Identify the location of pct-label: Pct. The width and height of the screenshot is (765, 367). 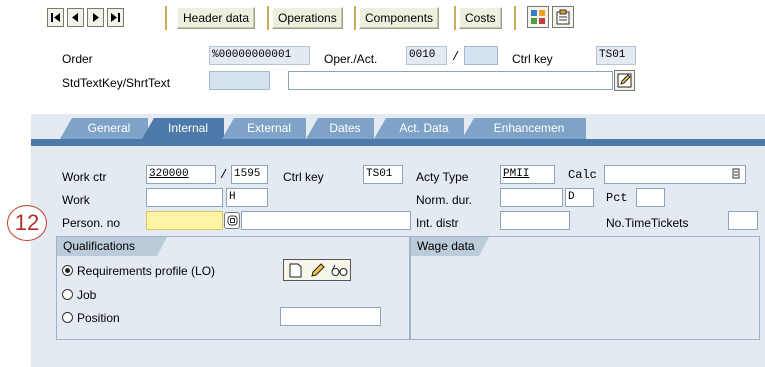
(617, 198).